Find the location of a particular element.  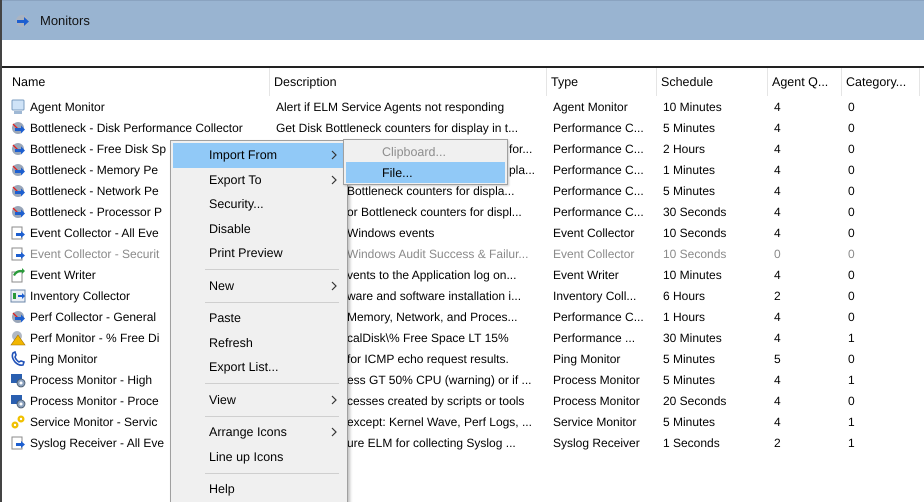

menu-item: Line up Icons is located at coordinates (259, 456).